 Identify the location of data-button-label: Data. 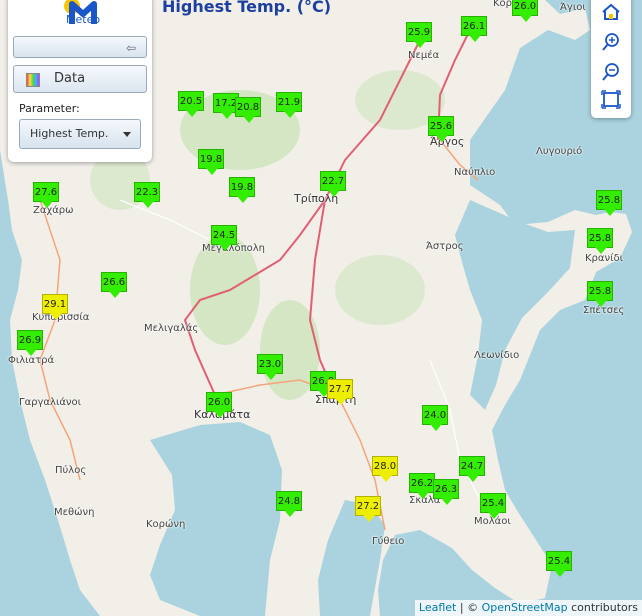
(70, 78).